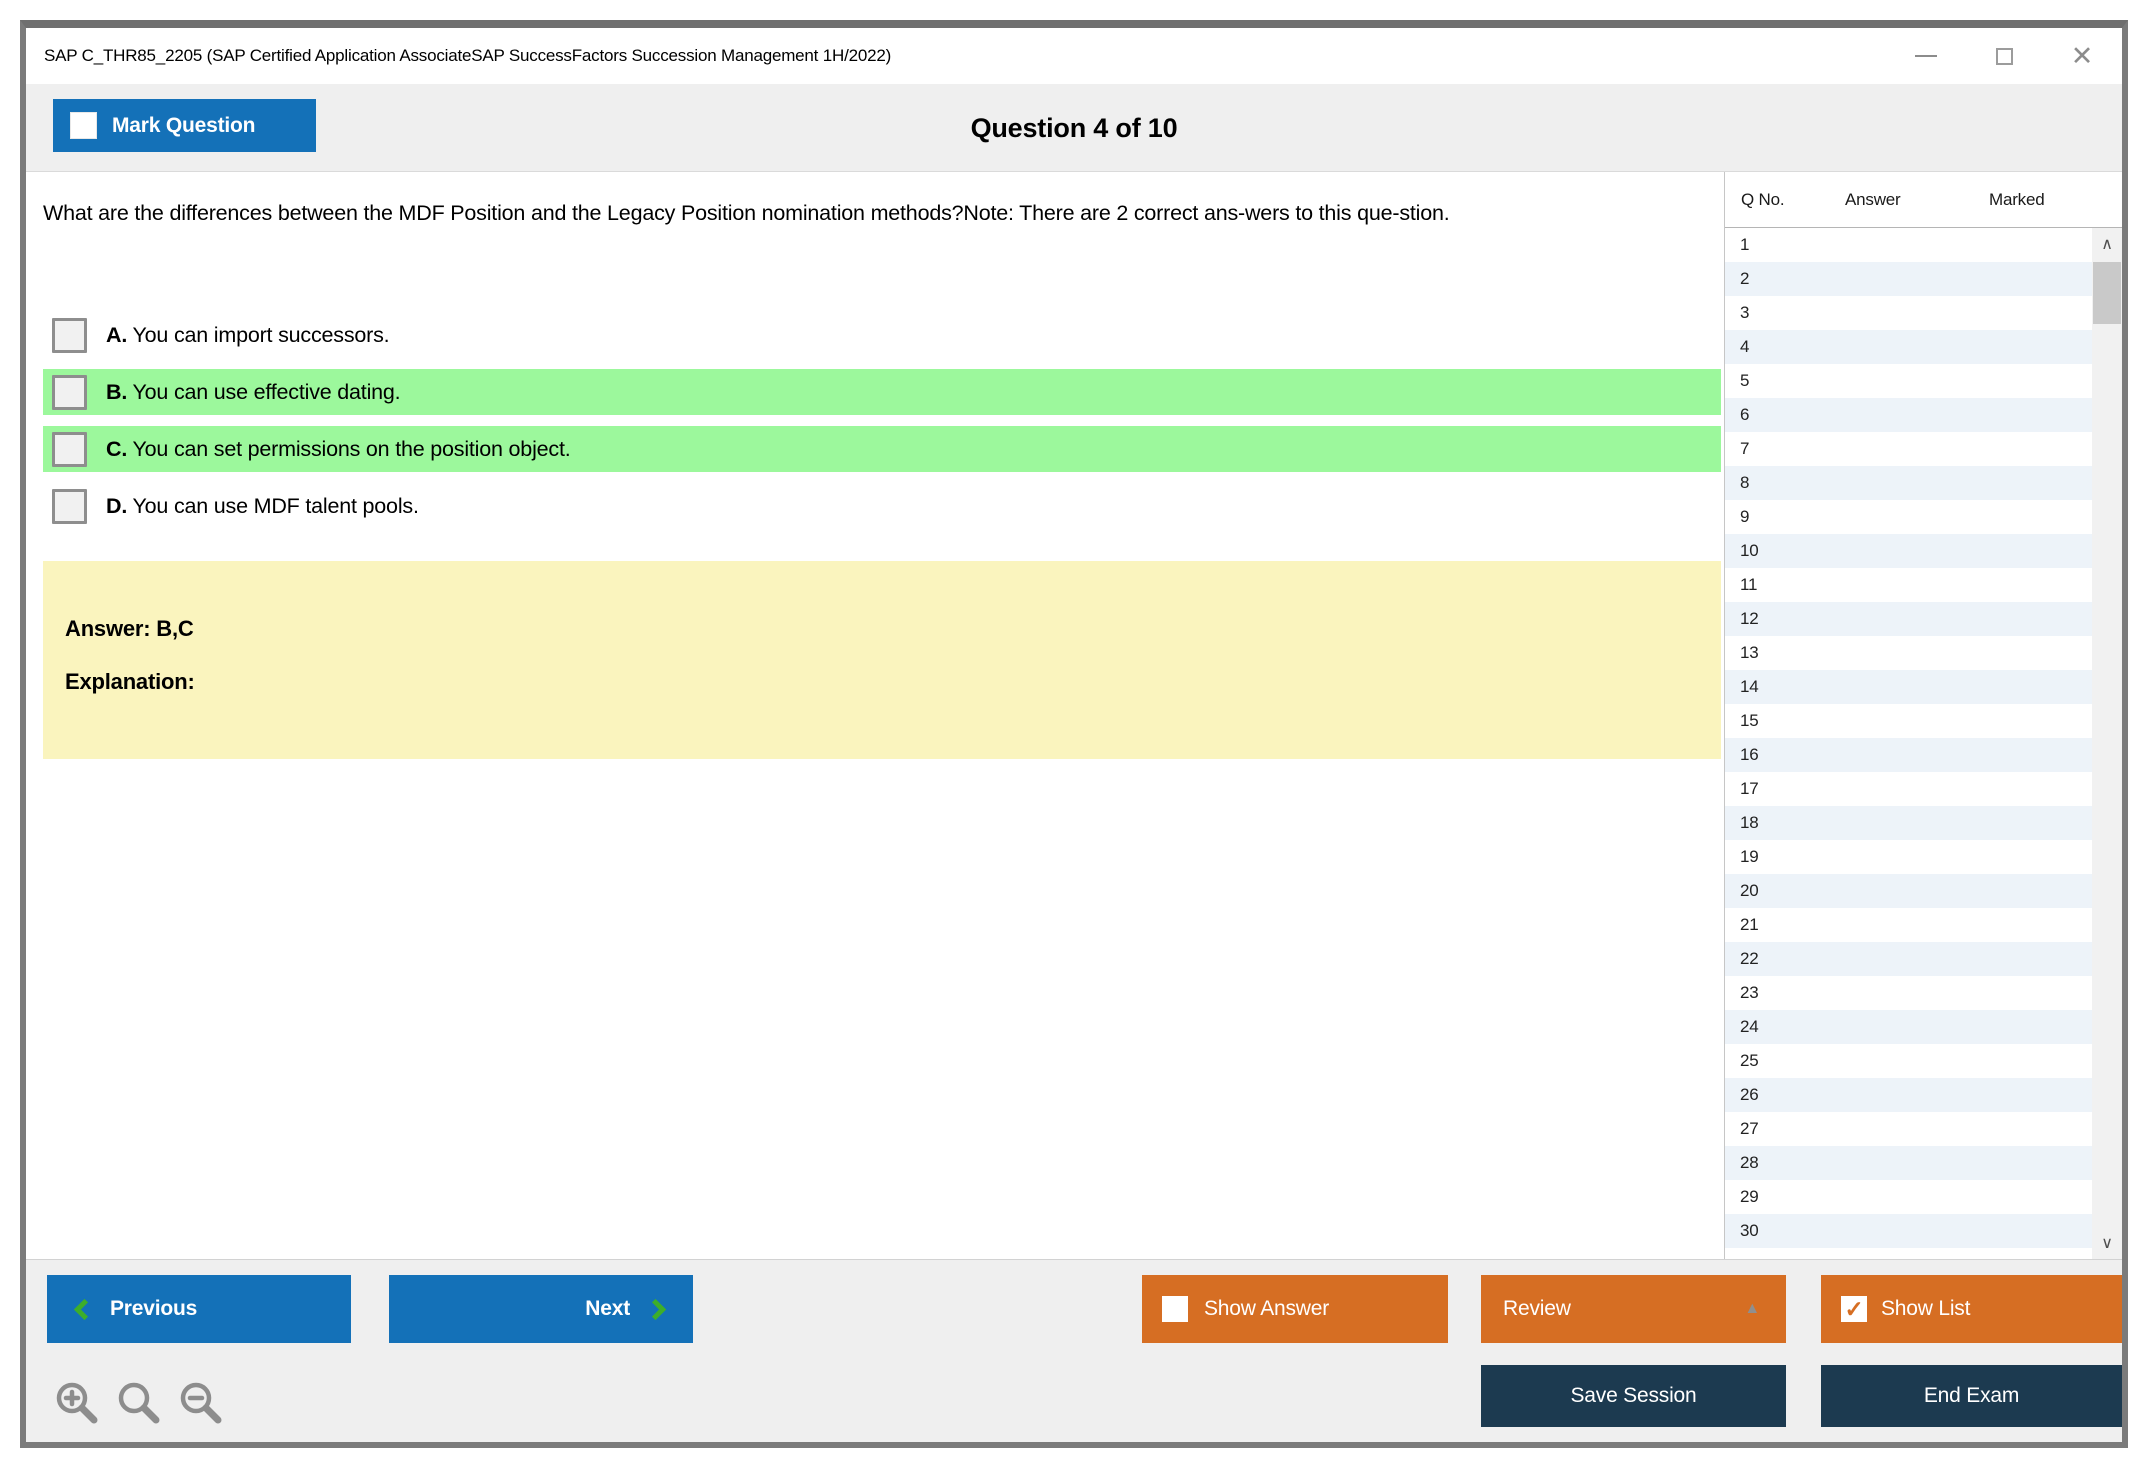 Image resolution: width=2150 pixels, height=1470 pixels. Describe the element at coordinates (184, 125) in the screenshot. I see `mark-question-button: Mark Question` at that location.